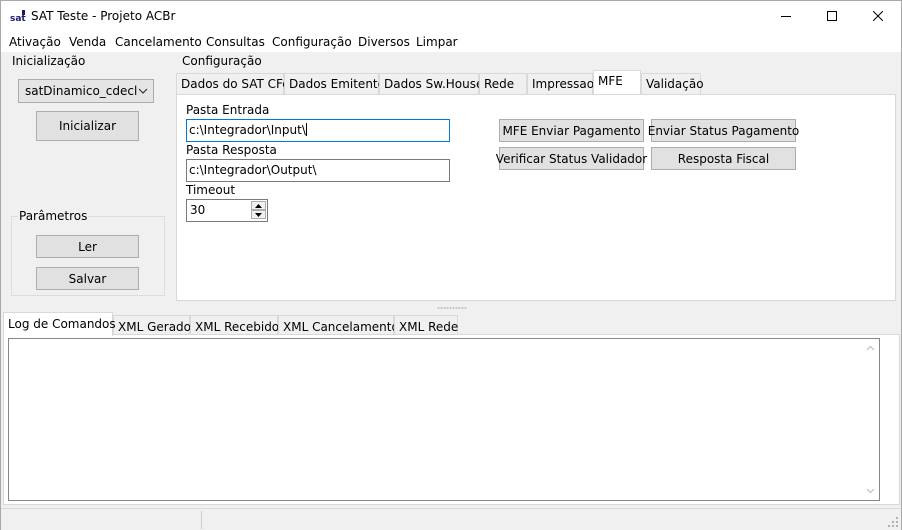 The width and height of the screenshot is (902, 530). I want to click on inicializacao-label: Inicialização, so click(49, 61).